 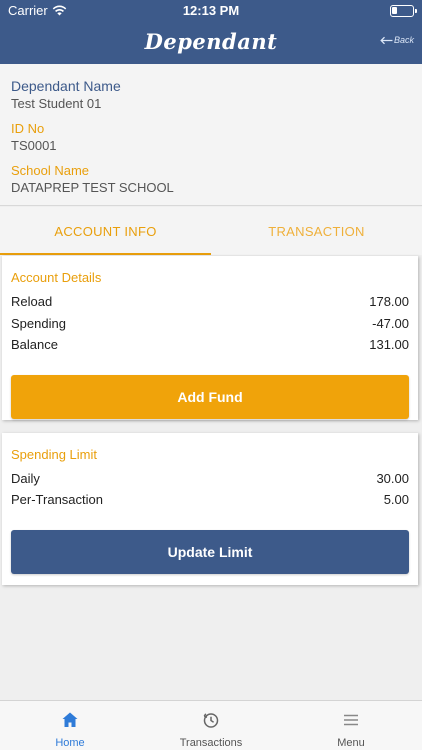 I want to click on id-value: TS0001, so click(x=34, y=145).